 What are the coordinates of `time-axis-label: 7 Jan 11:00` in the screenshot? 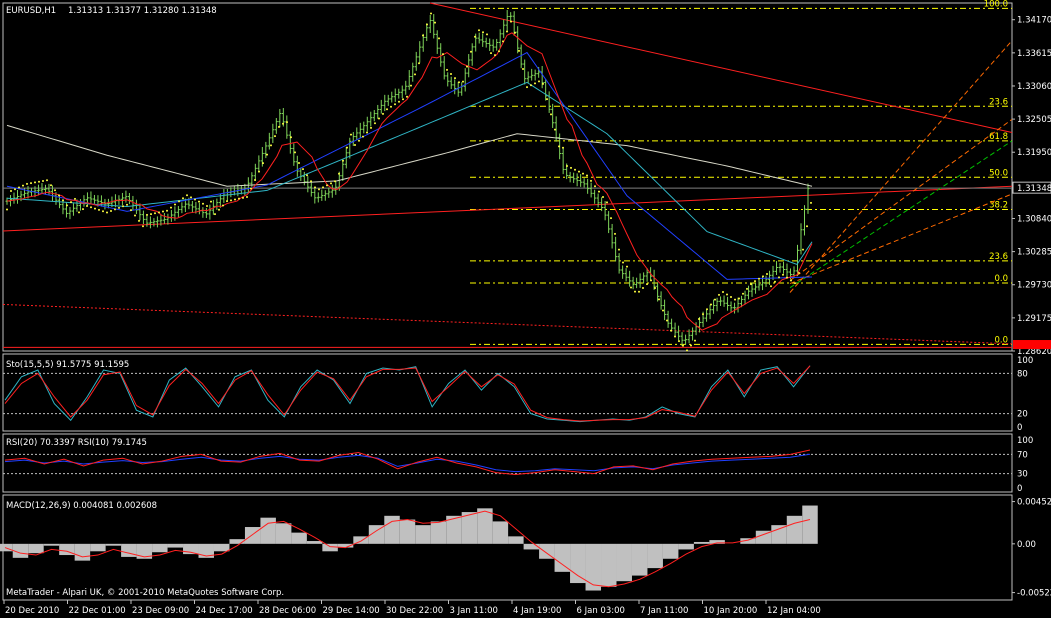 It's located at (664, 611).